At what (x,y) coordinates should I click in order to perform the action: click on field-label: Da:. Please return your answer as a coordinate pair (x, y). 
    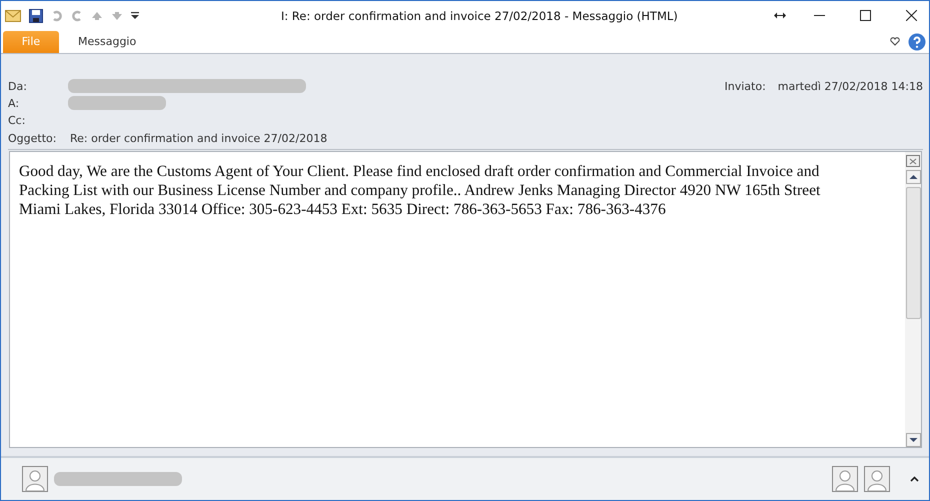
    Looking at the image, I should click on (18, 86).